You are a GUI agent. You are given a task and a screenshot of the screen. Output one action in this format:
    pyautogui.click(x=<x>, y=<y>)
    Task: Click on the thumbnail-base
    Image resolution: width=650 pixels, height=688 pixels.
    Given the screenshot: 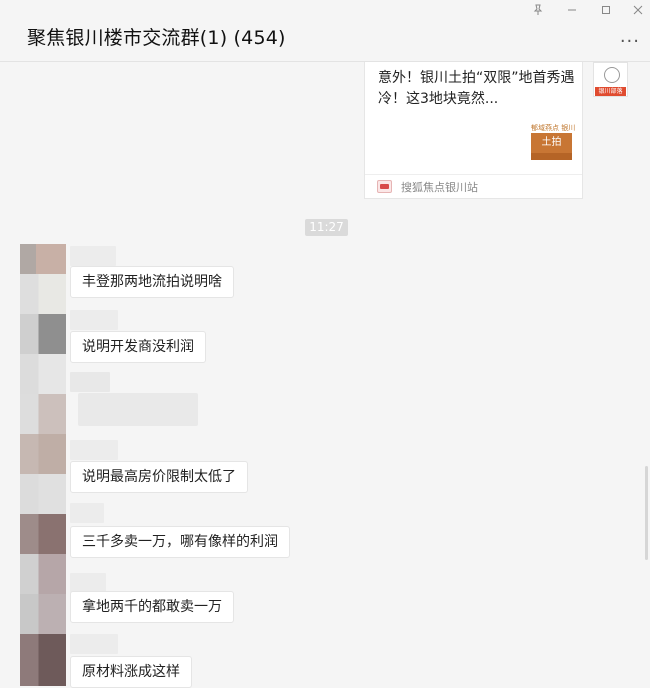 What is the action you would take?
    pyautogui.click(x=551, y=156)
    